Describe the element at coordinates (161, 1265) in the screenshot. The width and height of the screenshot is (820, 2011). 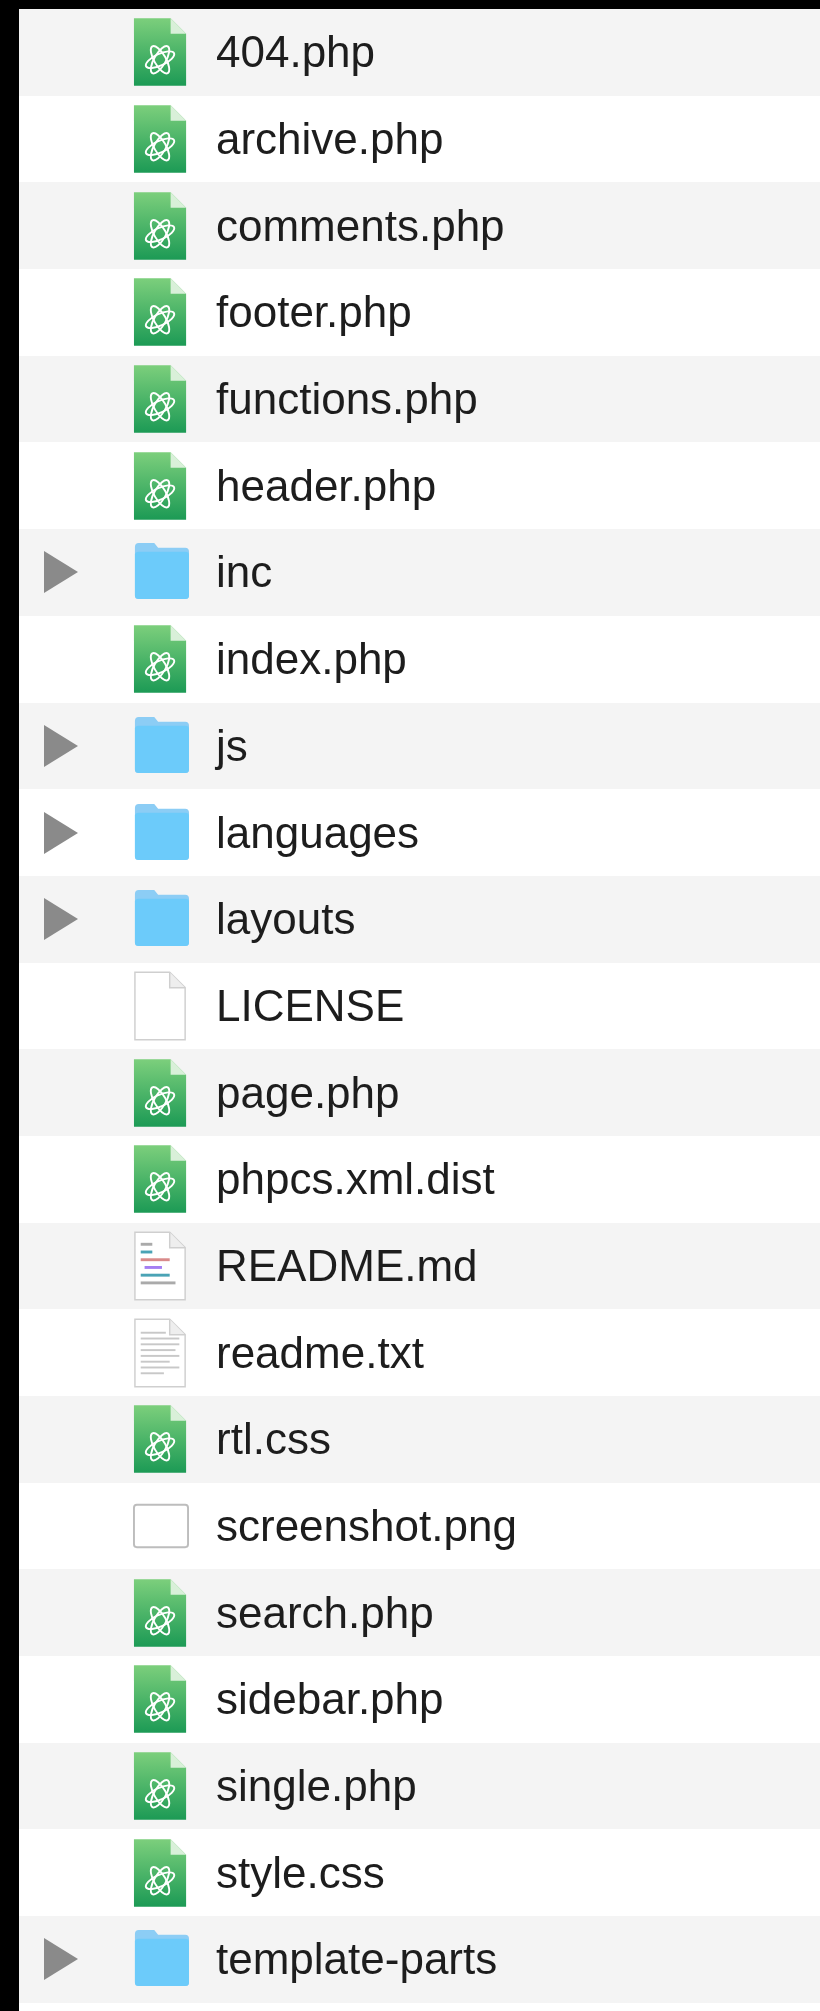
I see `markdown-file-icon` at that location.